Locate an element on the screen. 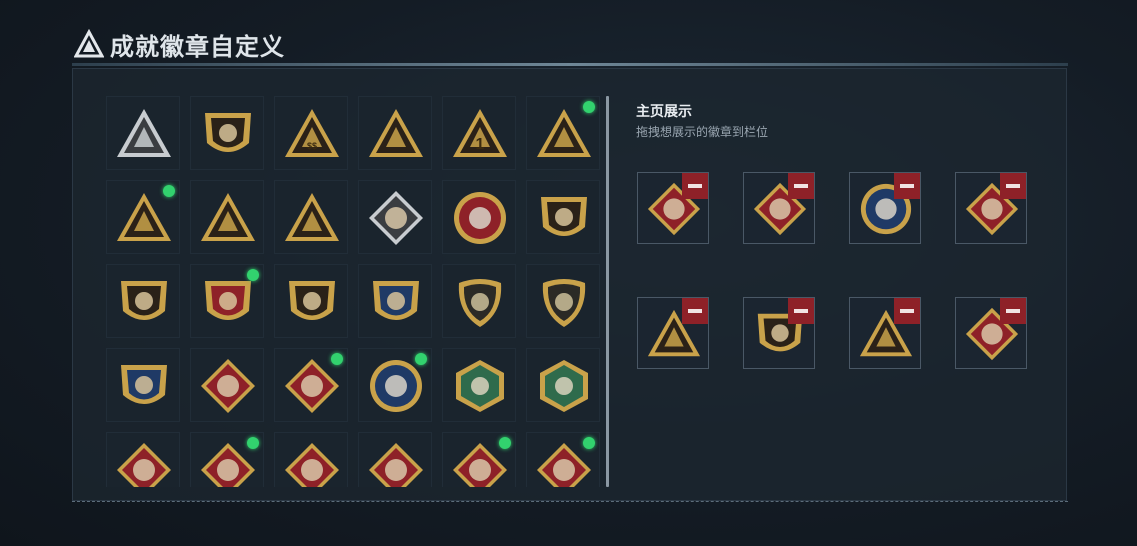 The height and width of the screenshot is (546, 1137). rifle-round-shield-badge-icon is located at coordinates (480, 303).